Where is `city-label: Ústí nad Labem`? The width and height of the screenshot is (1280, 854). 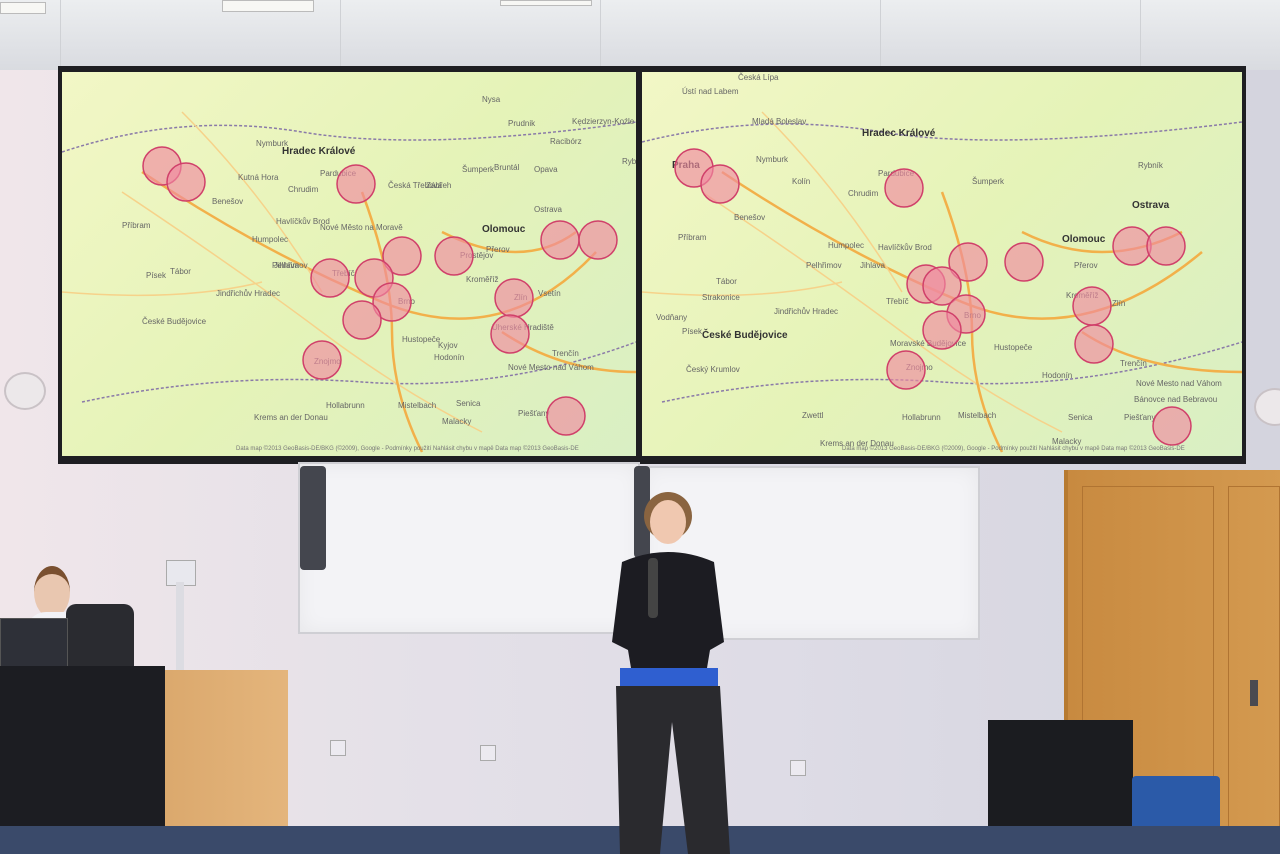
city-label: Ústí nad Labem is located at coordinates (710, 91).